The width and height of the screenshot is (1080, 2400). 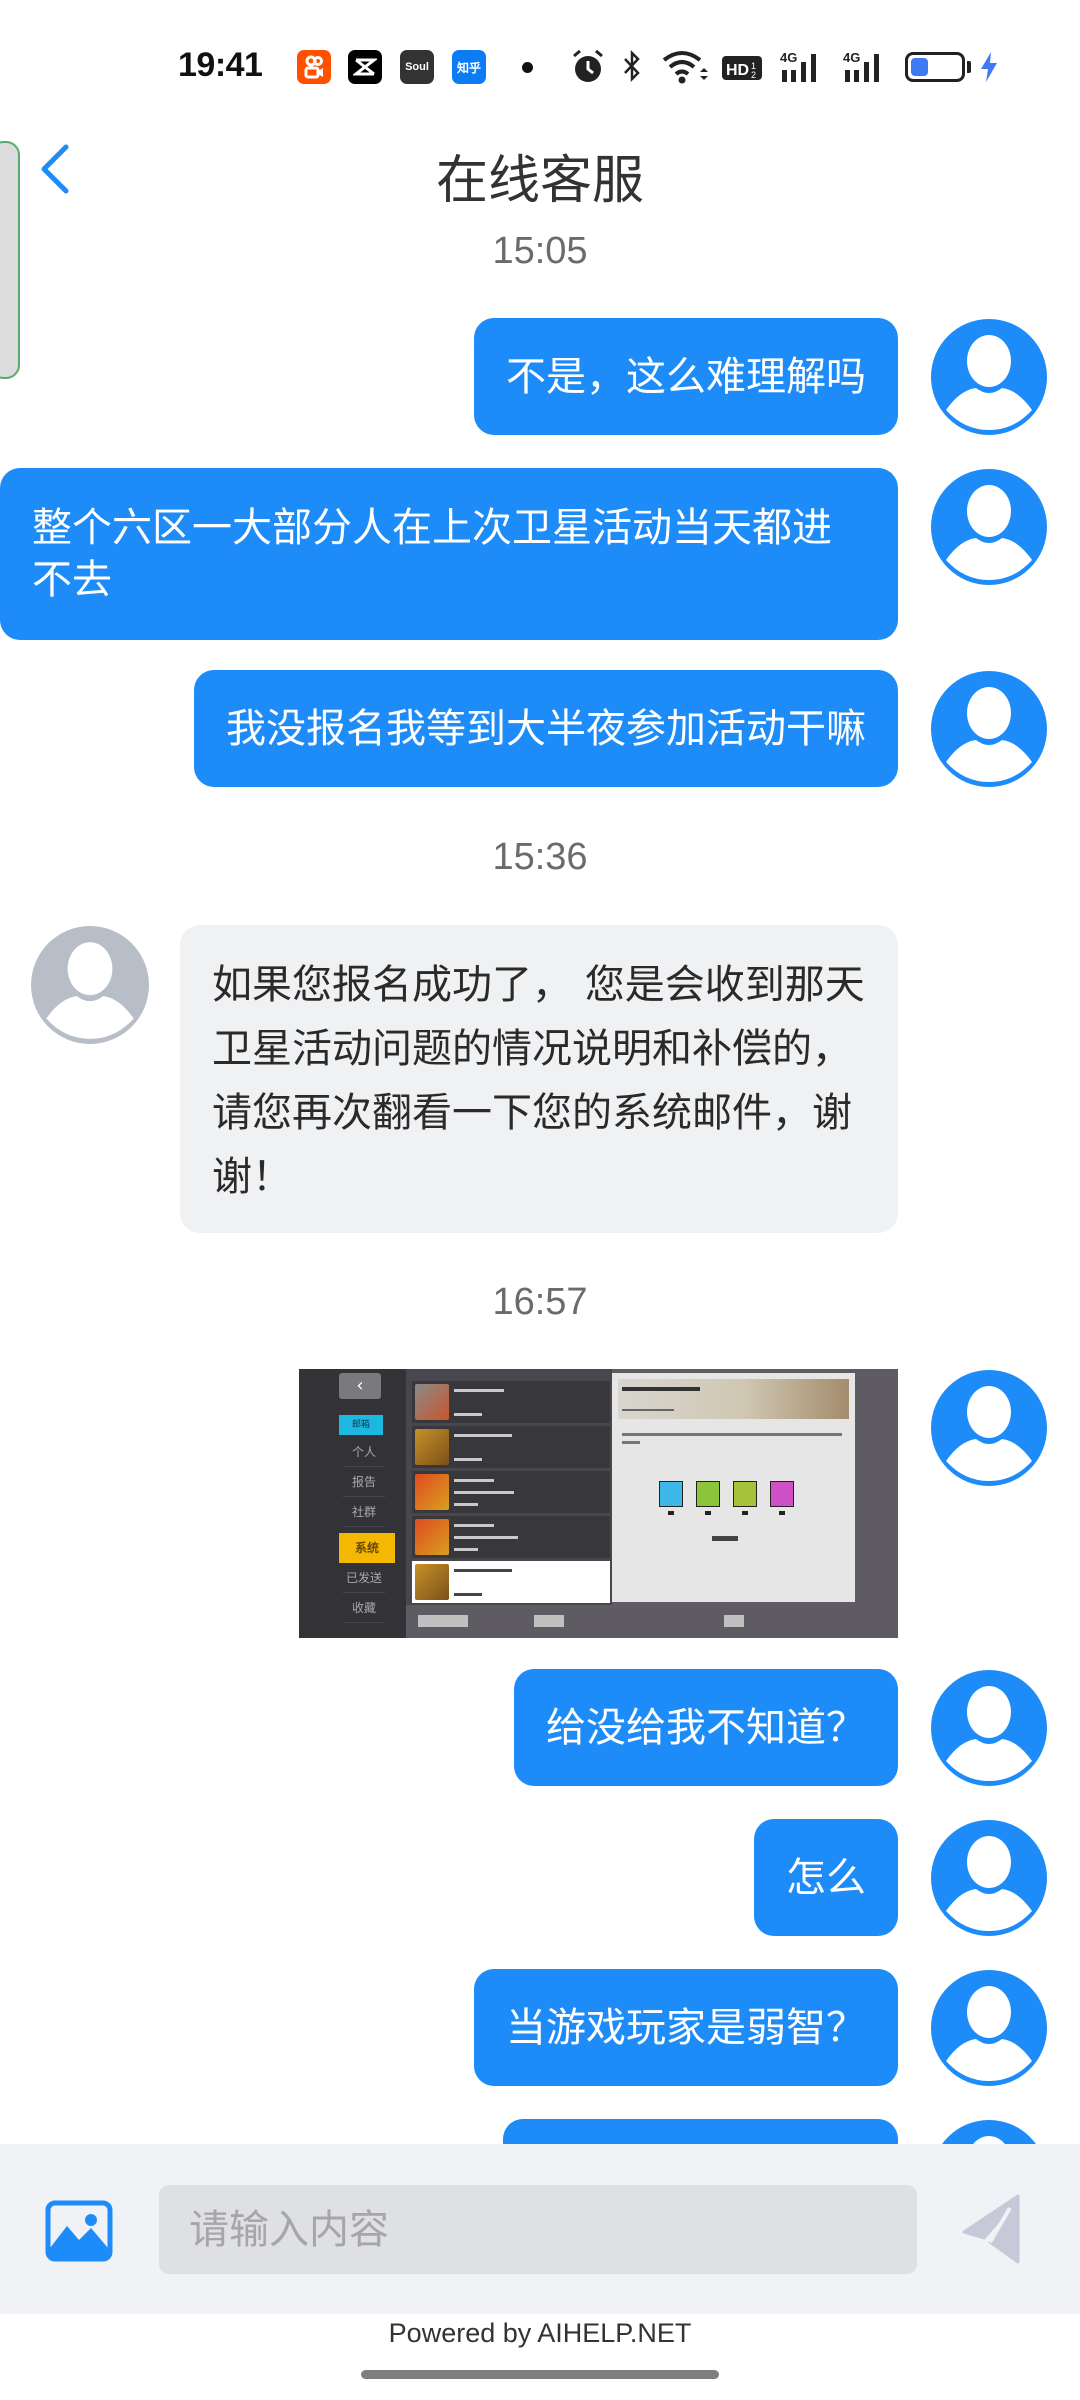 I want to click on message-text: 怎么, so click(x=826, y=1877).